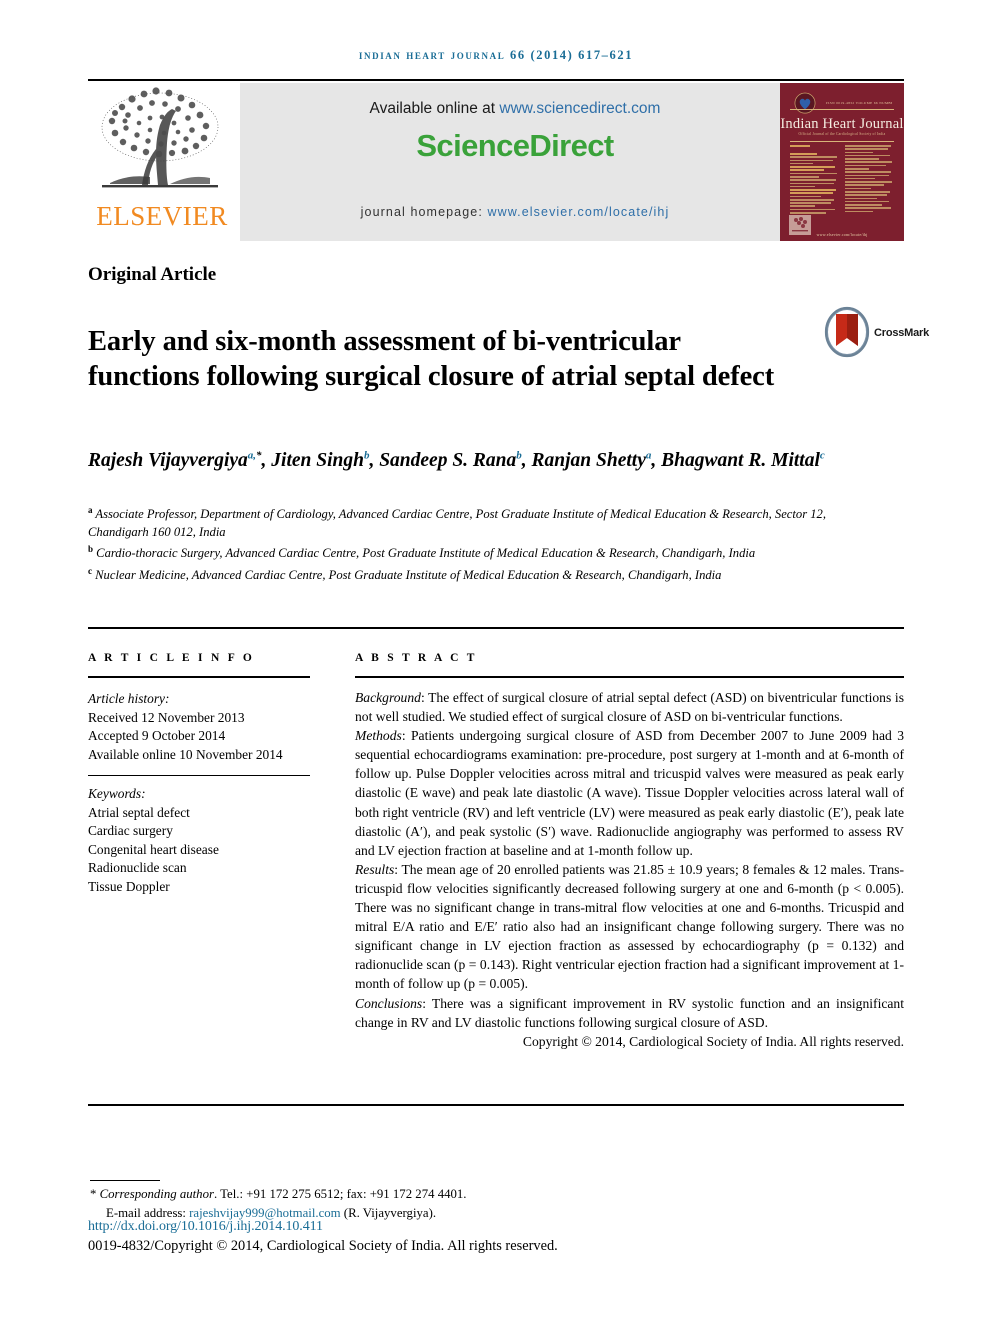  What do you see at coordinates (496, 1105) in the screenshot?
I see `abstract-block-bottom-rule` at bounding box center [496, 1105].